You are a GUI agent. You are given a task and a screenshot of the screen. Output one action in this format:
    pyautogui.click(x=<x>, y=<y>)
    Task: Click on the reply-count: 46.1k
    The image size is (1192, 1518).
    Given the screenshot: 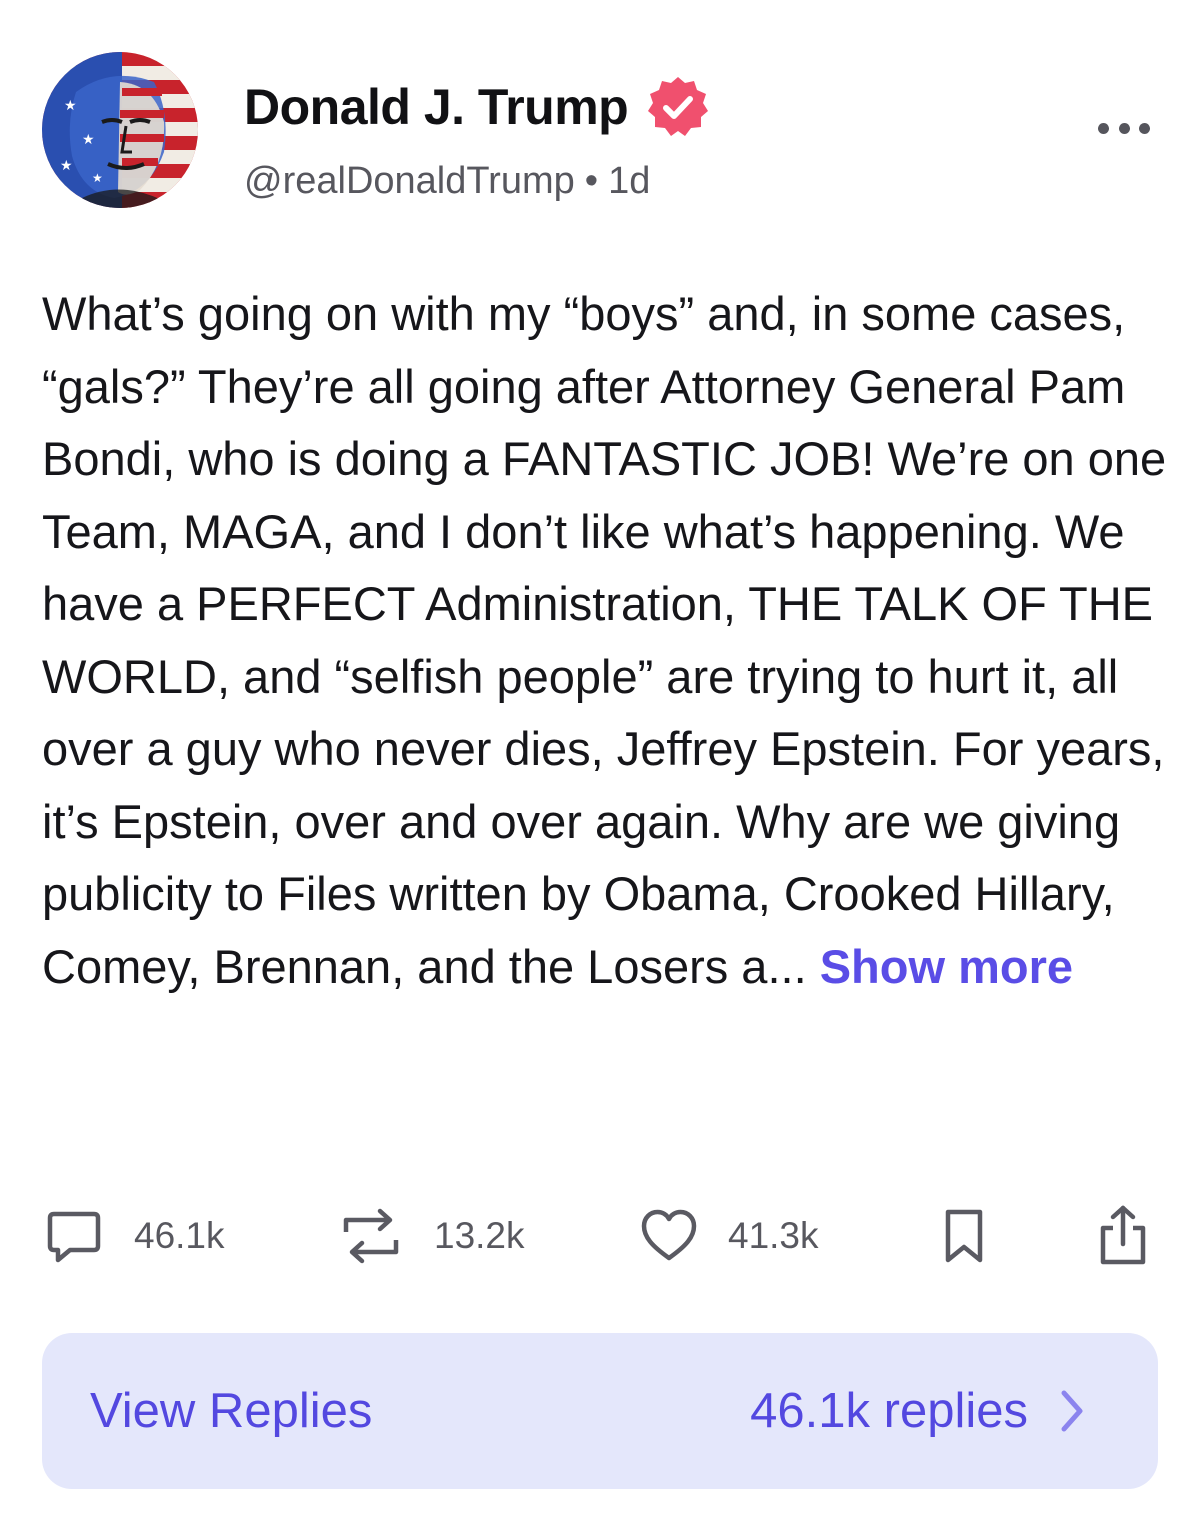 What is the action you would take?
    pyautogui.click(x=179, y=1235)
    